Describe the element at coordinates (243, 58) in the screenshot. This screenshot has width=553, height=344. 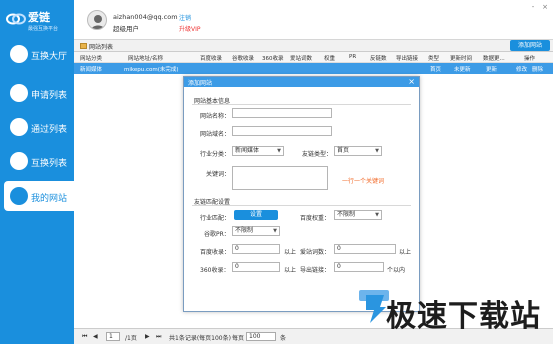
I see `column-header: 谷歌收录` at that location.